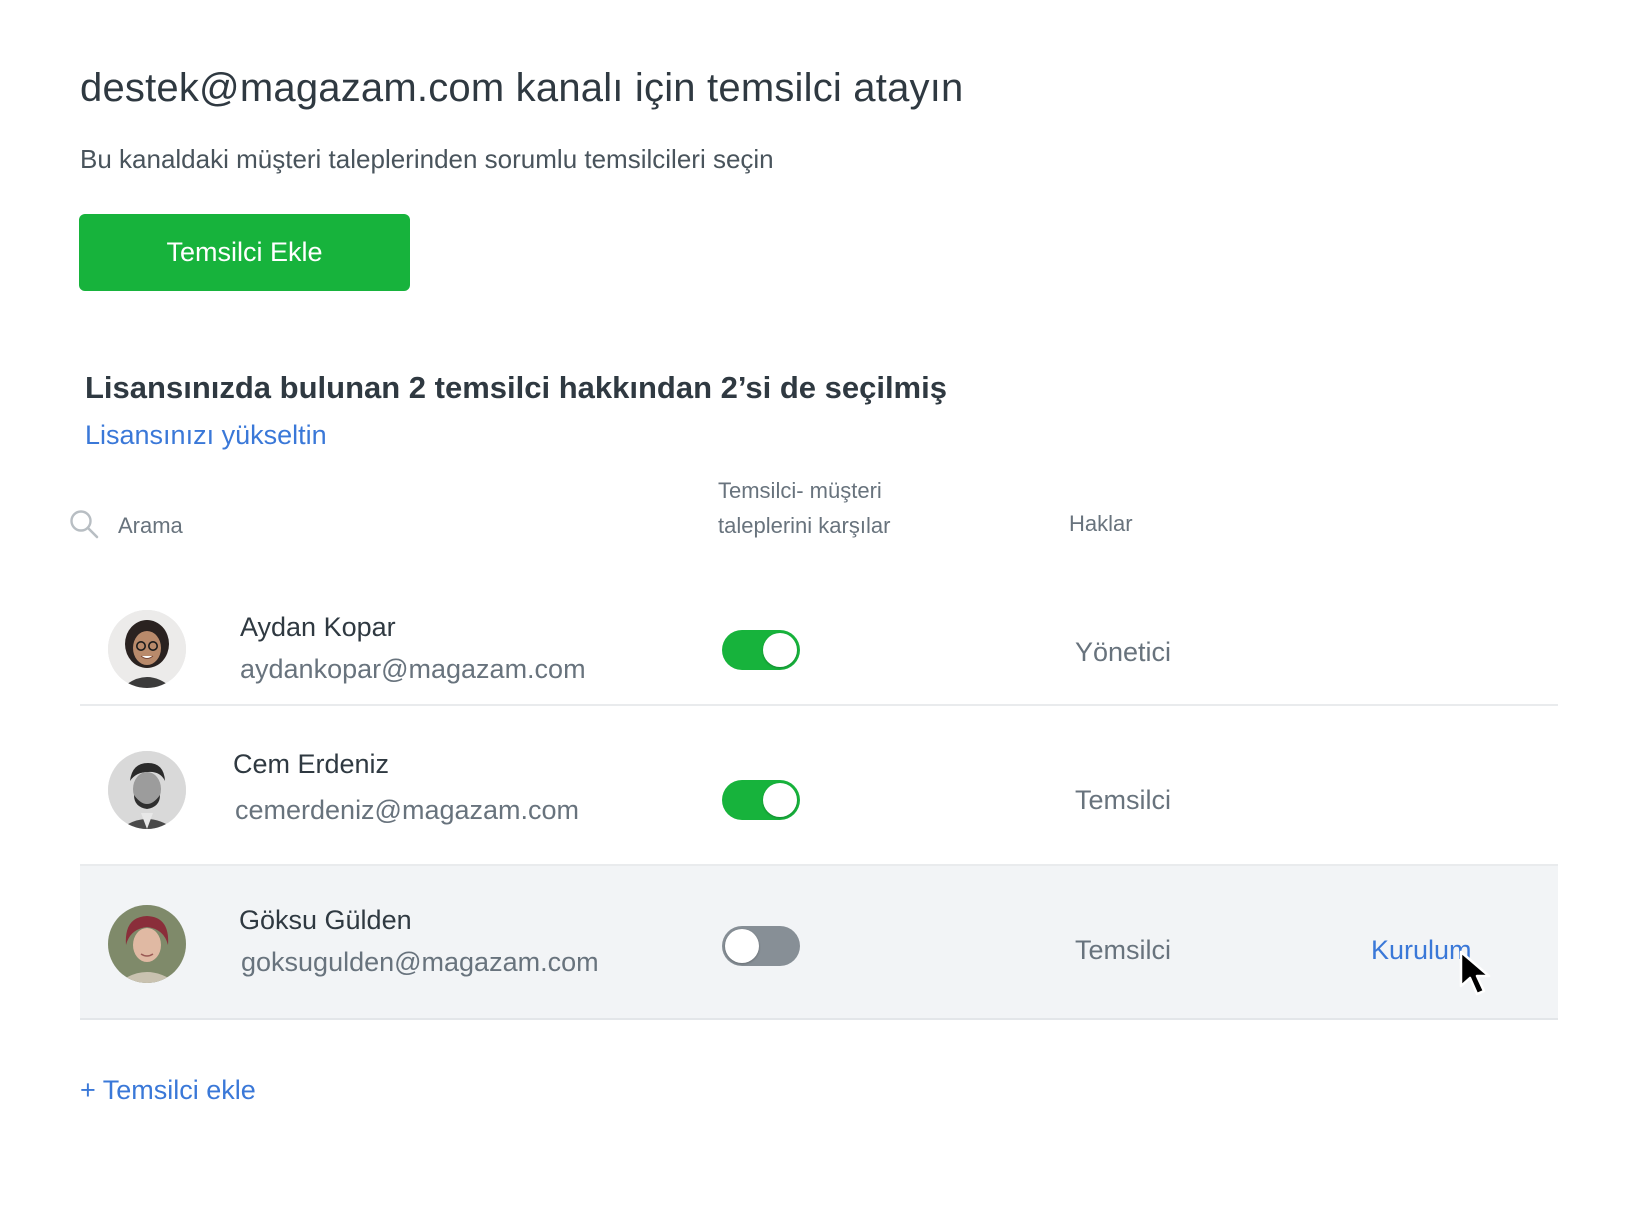 This screenshot has height=1220, width=1628. What do you see at coordinates (1101, 523) in the screenshot?
I see `column-header-rights: Haklar` at bounding box center [1101, 523].